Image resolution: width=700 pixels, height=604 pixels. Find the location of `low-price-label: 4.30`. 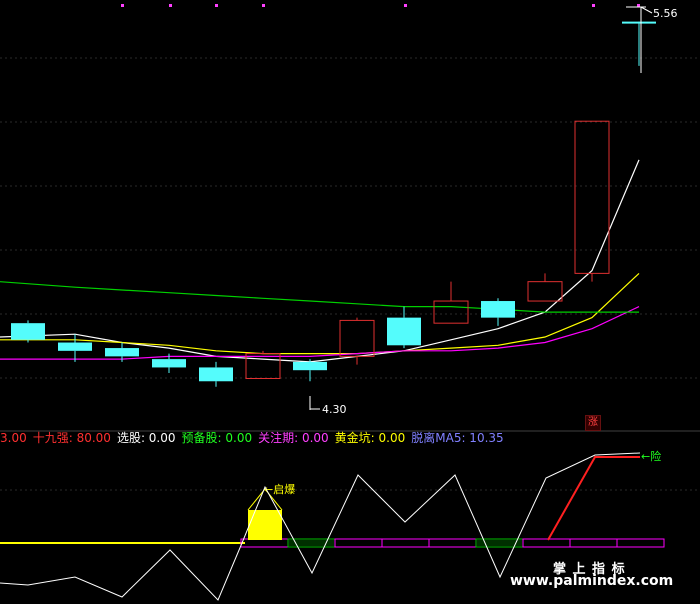

low-price-label: 4.30 is located at coordinates (334, 409).